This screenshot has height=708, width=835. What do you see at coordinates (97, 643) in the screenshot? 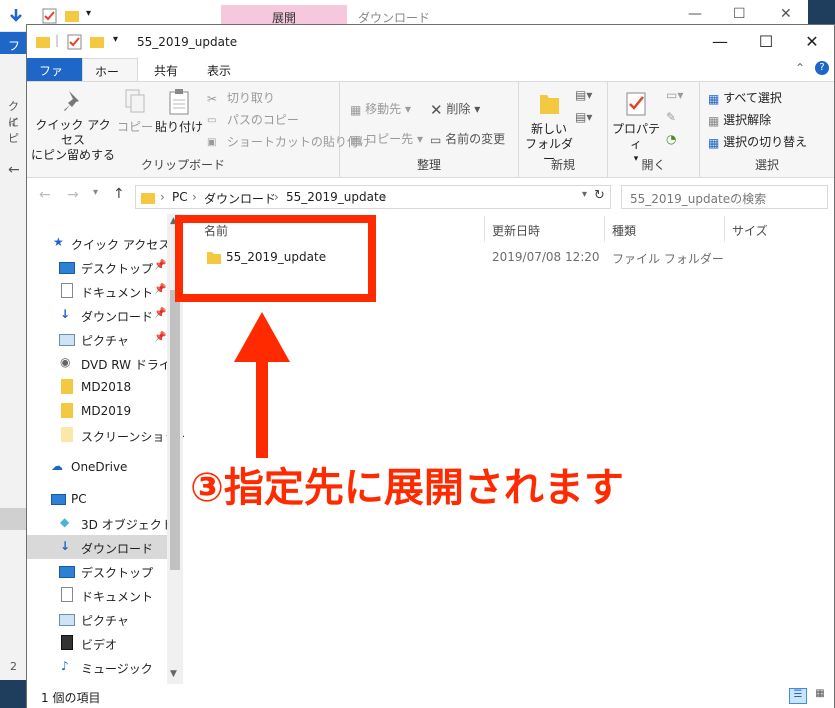
I see `sidebar-item-videos: ビデオ` at bounding box center [97, 643].